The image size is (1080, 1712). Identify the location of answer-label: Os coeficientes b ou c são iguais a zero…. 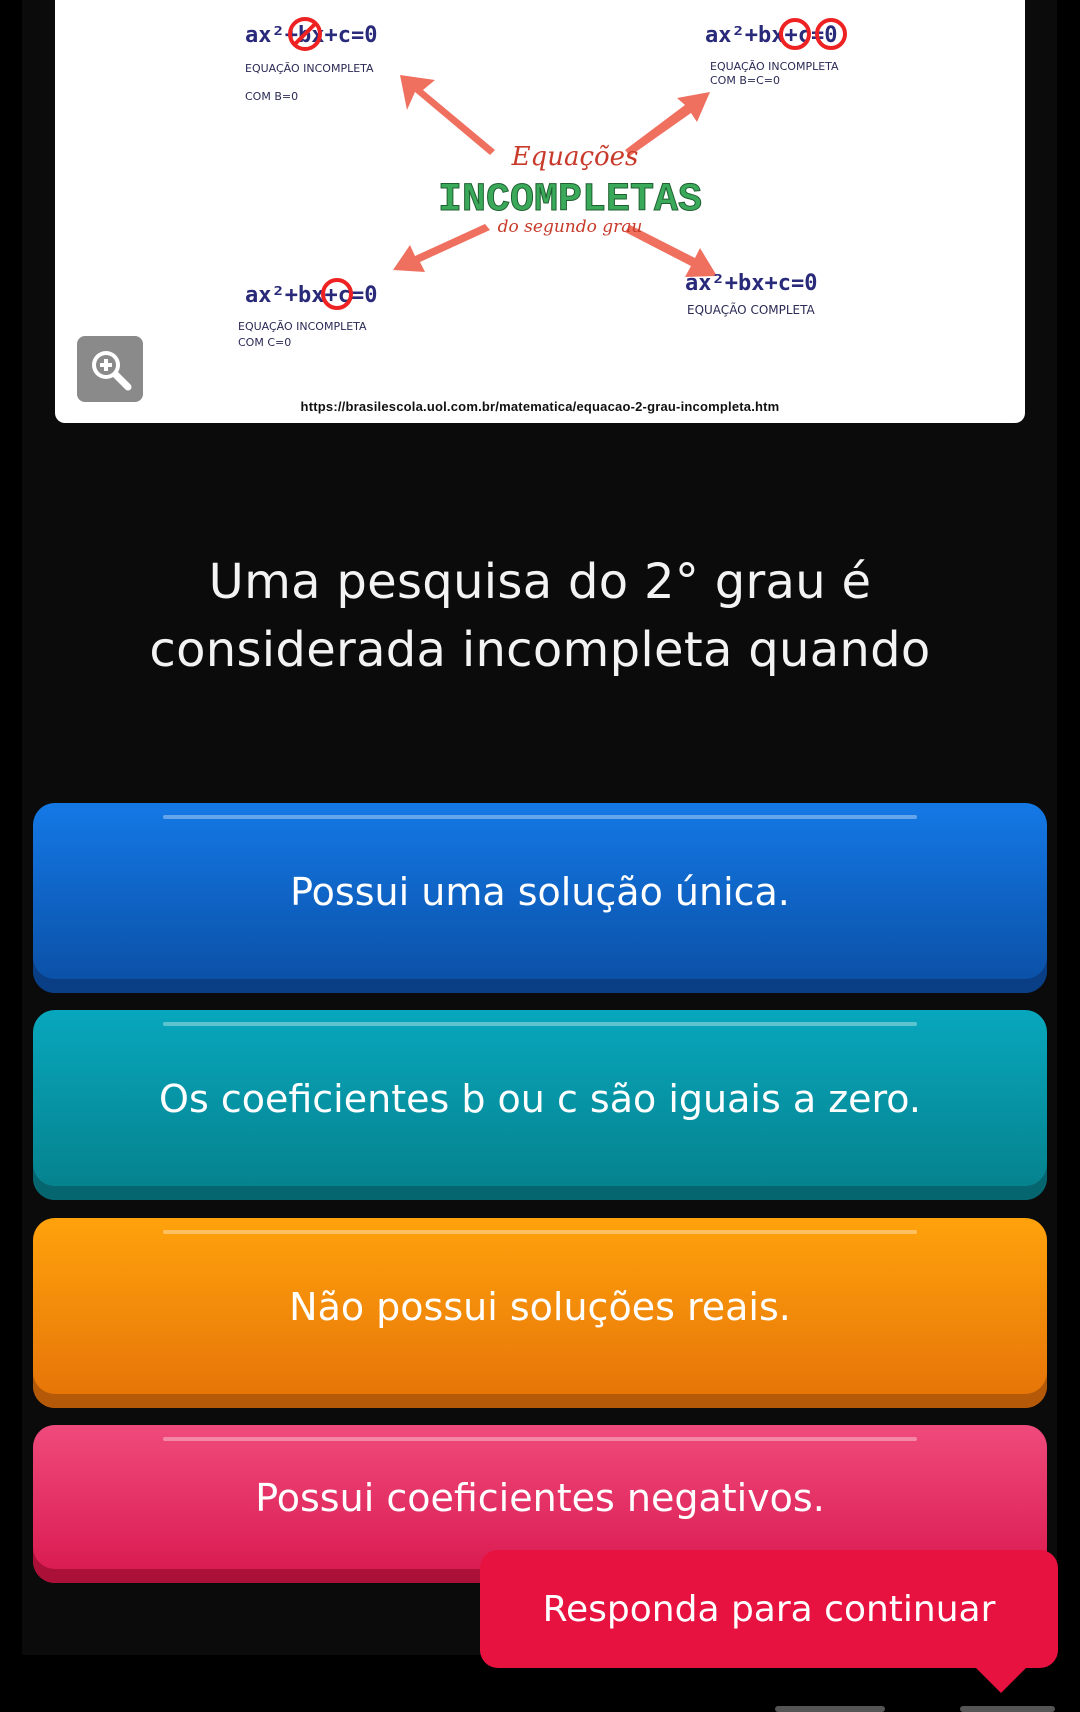
(540, 1099).